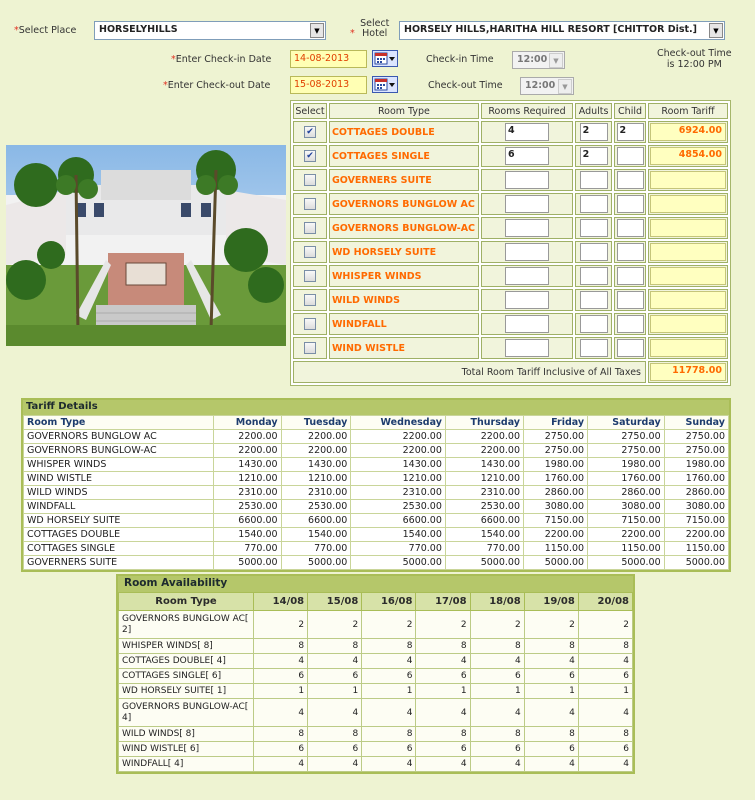 Image resolution: width=755 pixels, height=800 pixels. Describe the element at coordinates (527, 132) in the screenshot. I see `rooms-required-input: 4` at that location.